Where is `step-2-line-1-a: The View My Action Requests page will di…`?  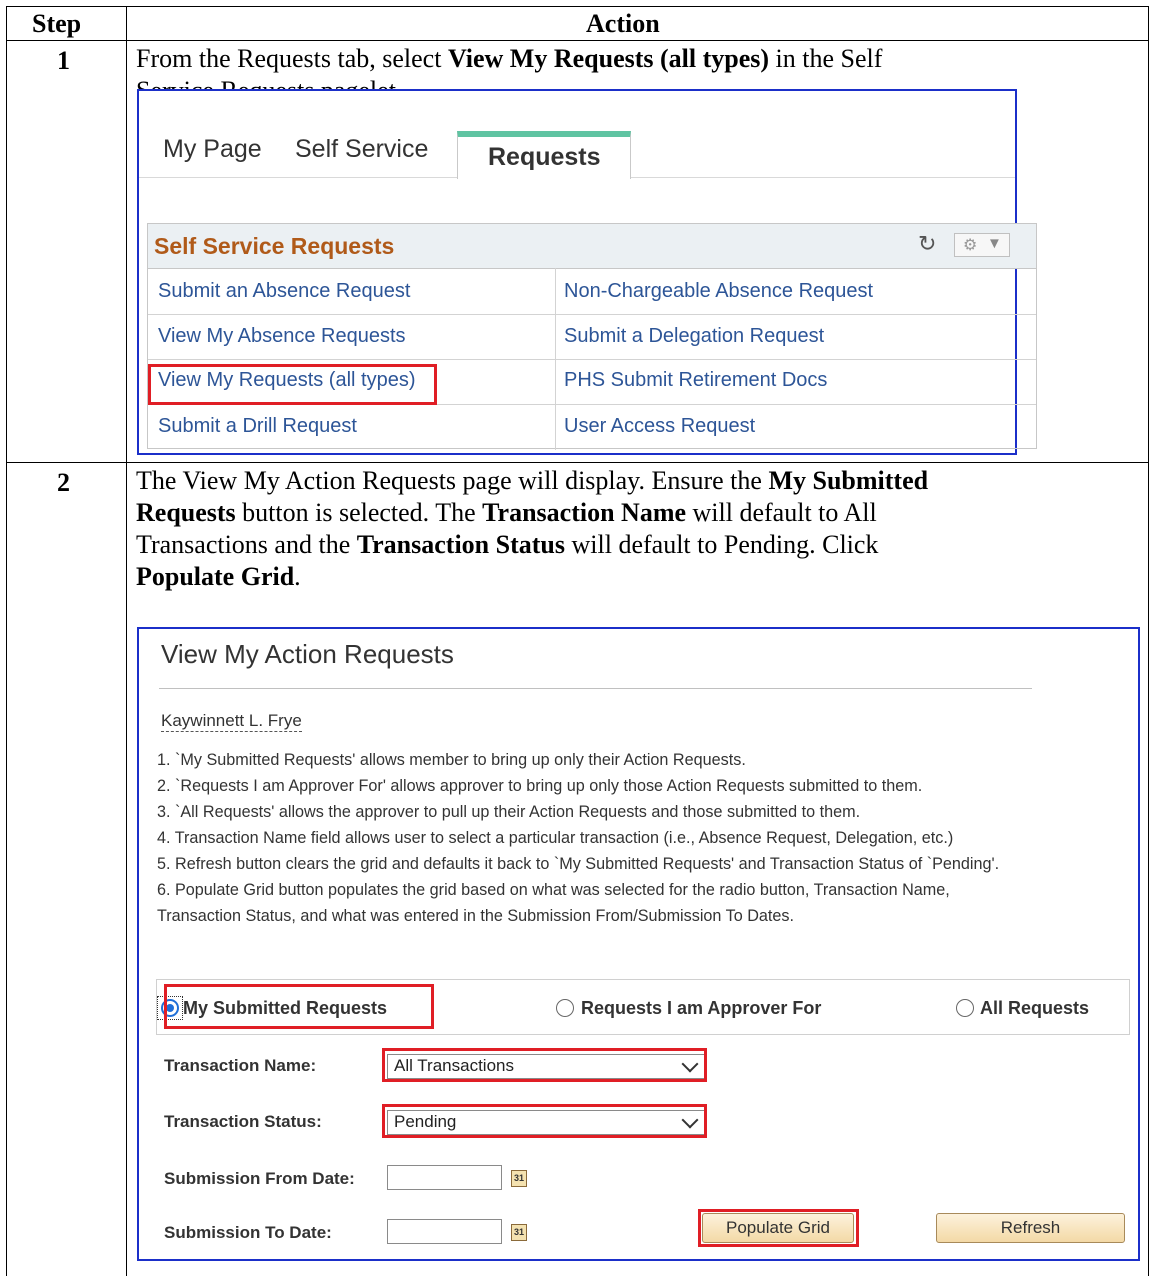 step-2-line-1-a: The View My Action Requests page will di… is located at coordinates (452, 480).